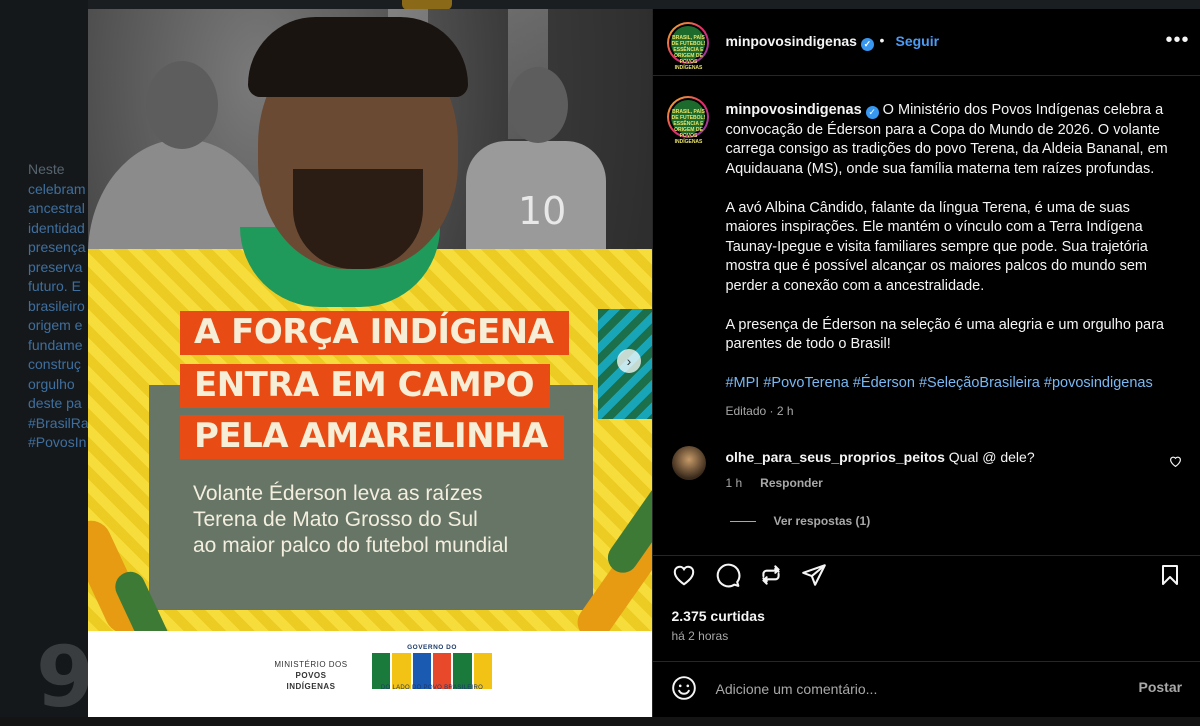  I want to click on reply-button: Responder, so click(791, 483).